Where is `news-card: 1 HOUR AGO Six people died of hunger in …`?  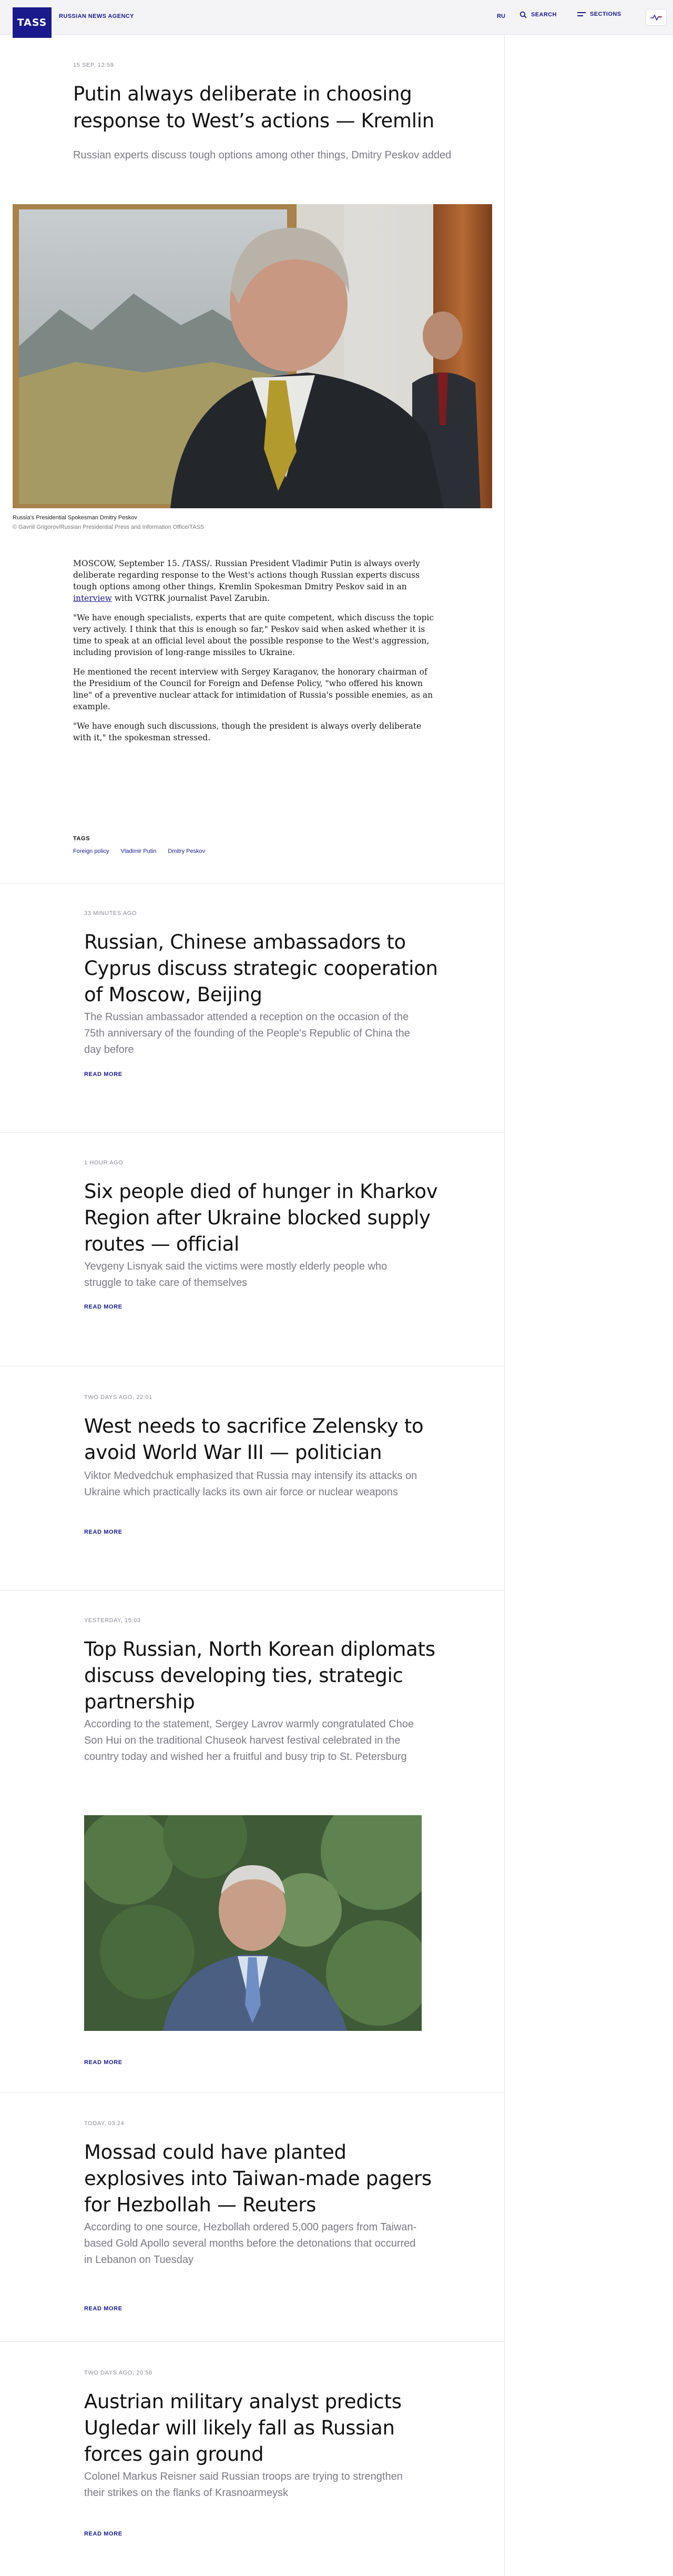 news-card: 1 HOUR AGO Six people died of hunger in … is located at coordinates (263, 1250).